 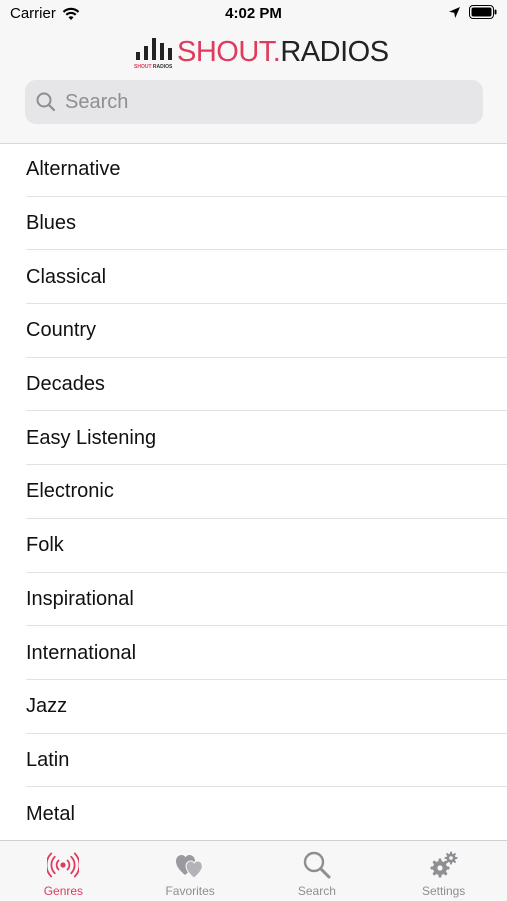 I want to click on tab-search: Search, so click(x=317, y=871).